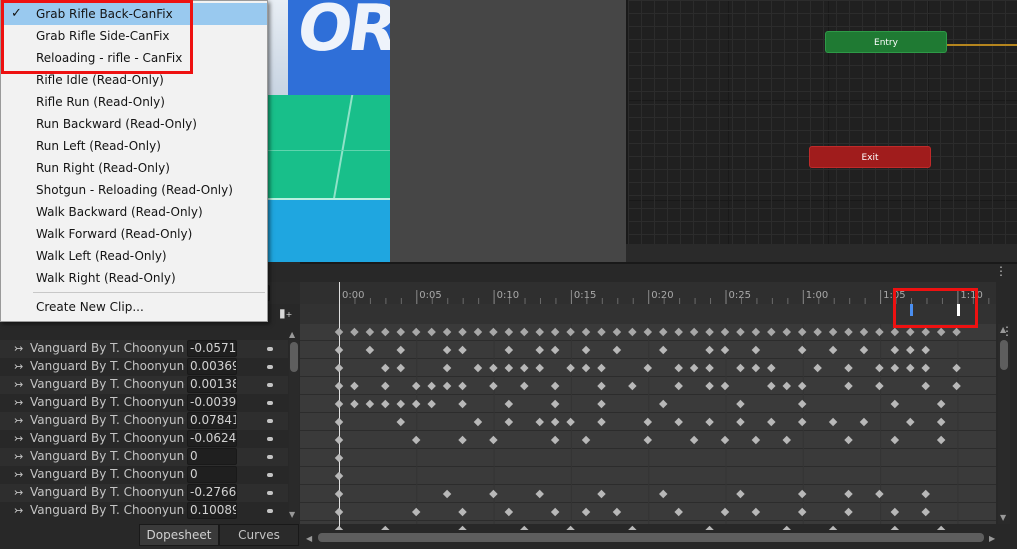 The height and width of the screenshot is (549, 1017). I want to click on entry-transition-arrow, so click(982, 45).